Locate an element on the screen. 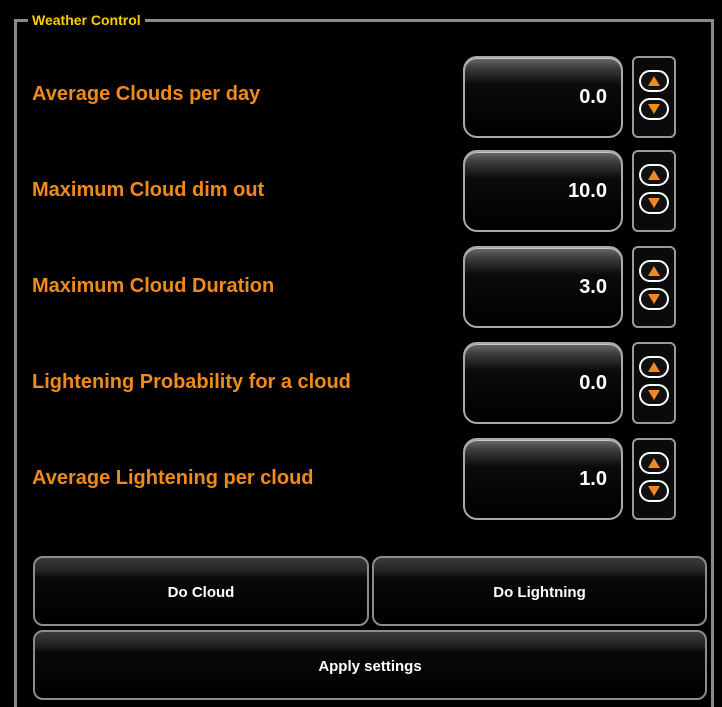 The height and width of the screenshot is (707, 722). lightening-probability-stepper is located at coordinates (654, 383).